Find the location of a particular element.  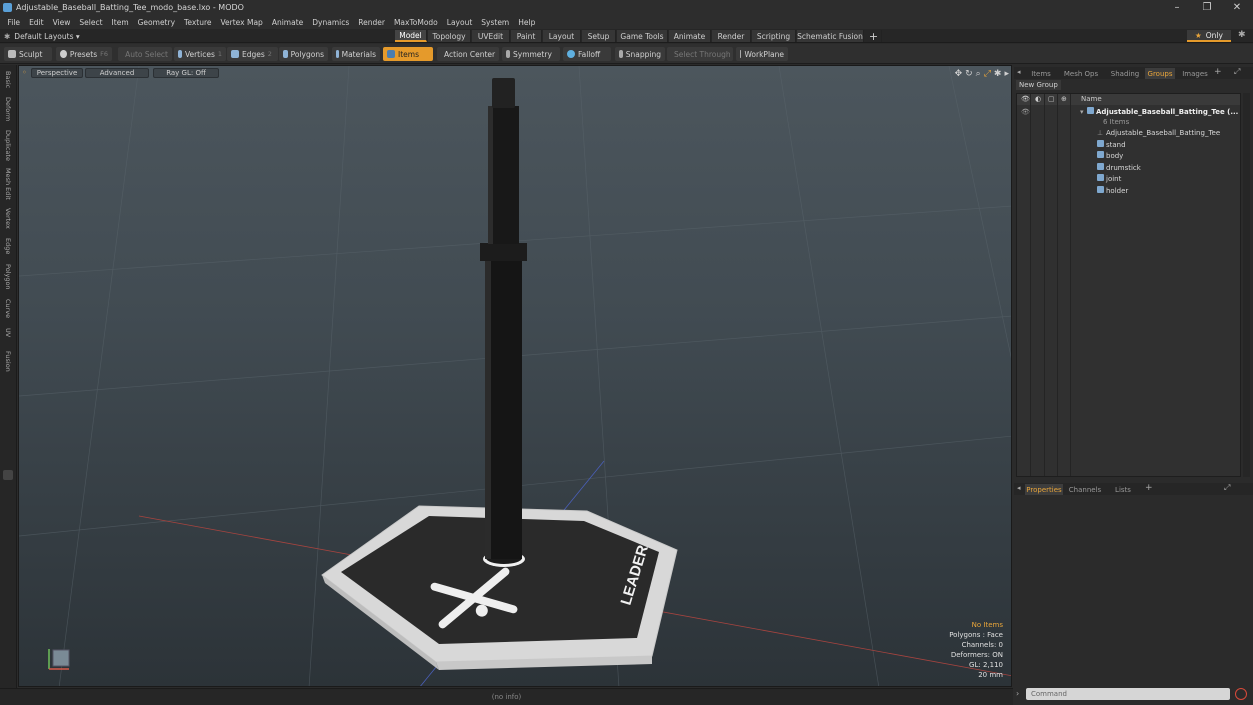

fit-view-icon: ⤢ is located at coordinates (987, 74).